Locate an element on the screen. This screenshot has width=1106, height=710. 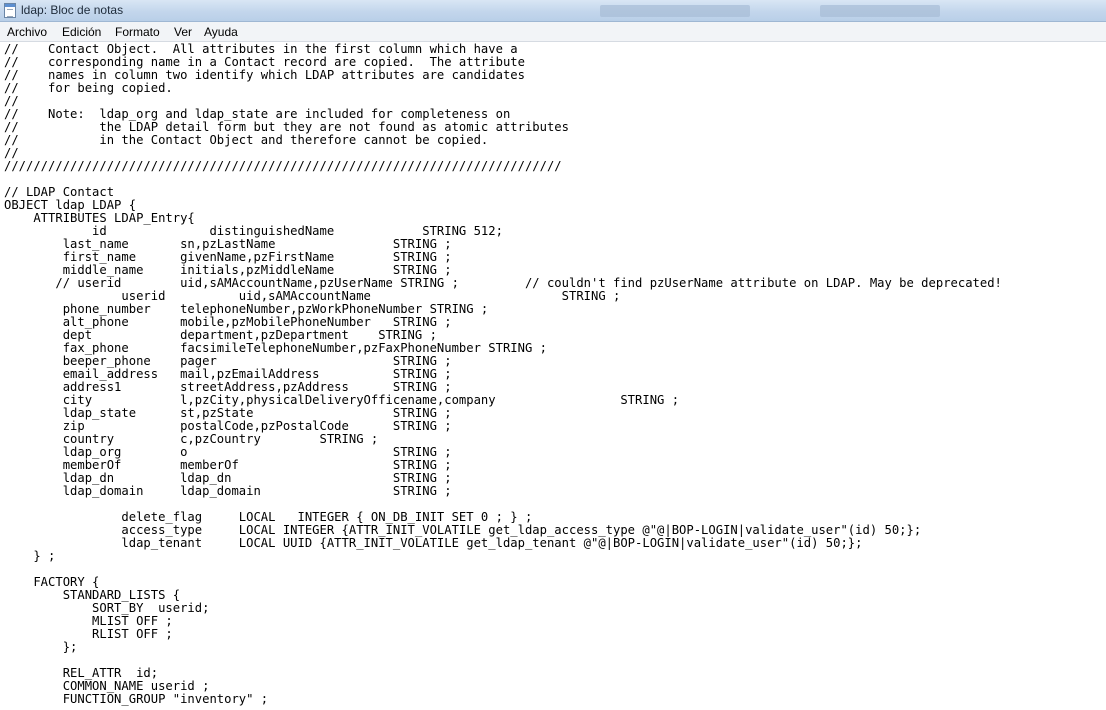
menu-bar: Archivo Edición Formato Ver Ayuda is located at coordinates (553, 32).